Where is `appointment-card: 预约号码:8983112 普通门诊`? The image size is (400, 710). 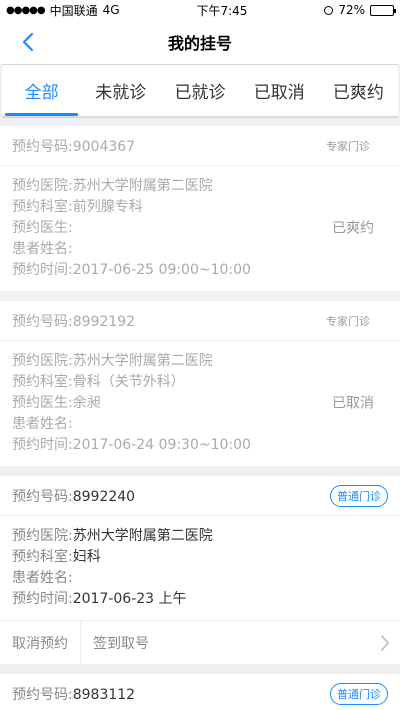
appointment-card: 预约号码:8983112 普通门诊 is located at coordinates (200, 692).